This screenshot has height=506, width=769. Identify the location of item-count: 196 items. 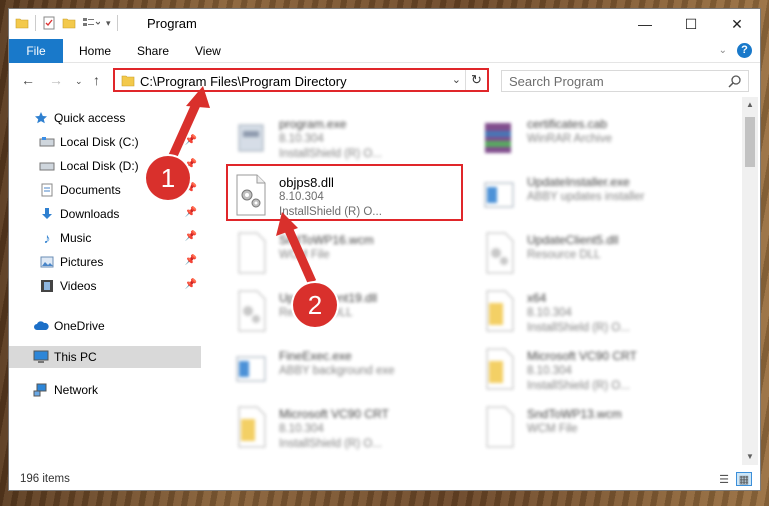
(45, 479).